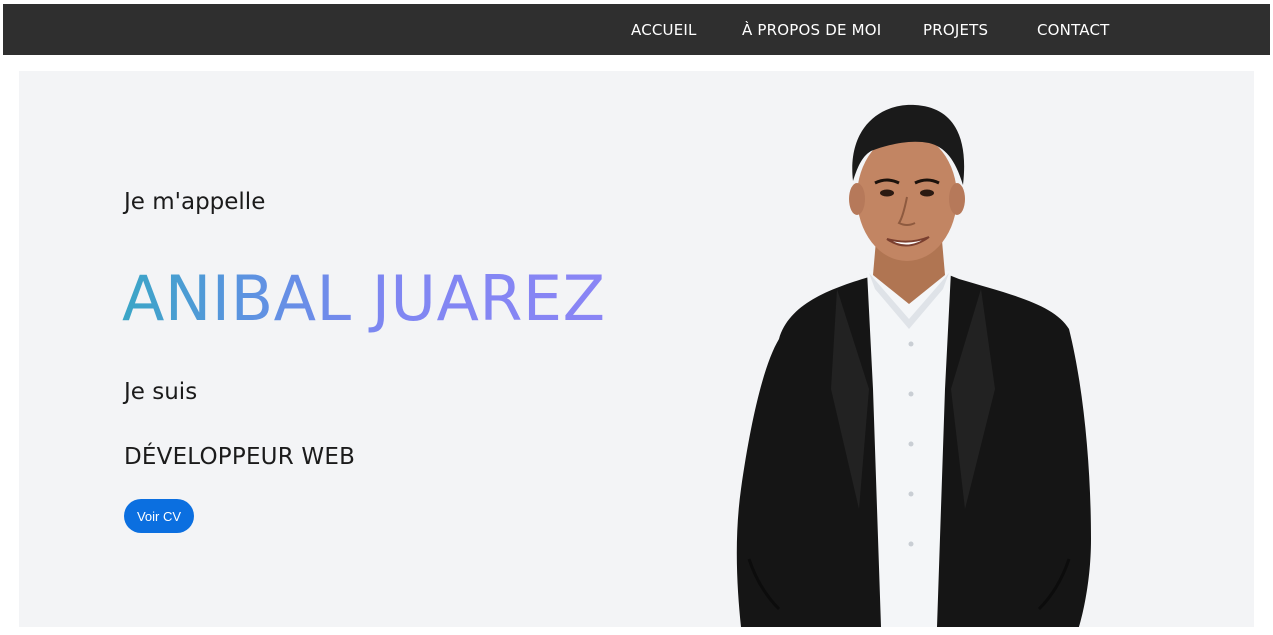 Image resolution: width=1273 pixels, height=635 pixels. Describe the element at coordinates (159, 516) in the screenshot. I see `view-cv-button: Voir CV` at that location.